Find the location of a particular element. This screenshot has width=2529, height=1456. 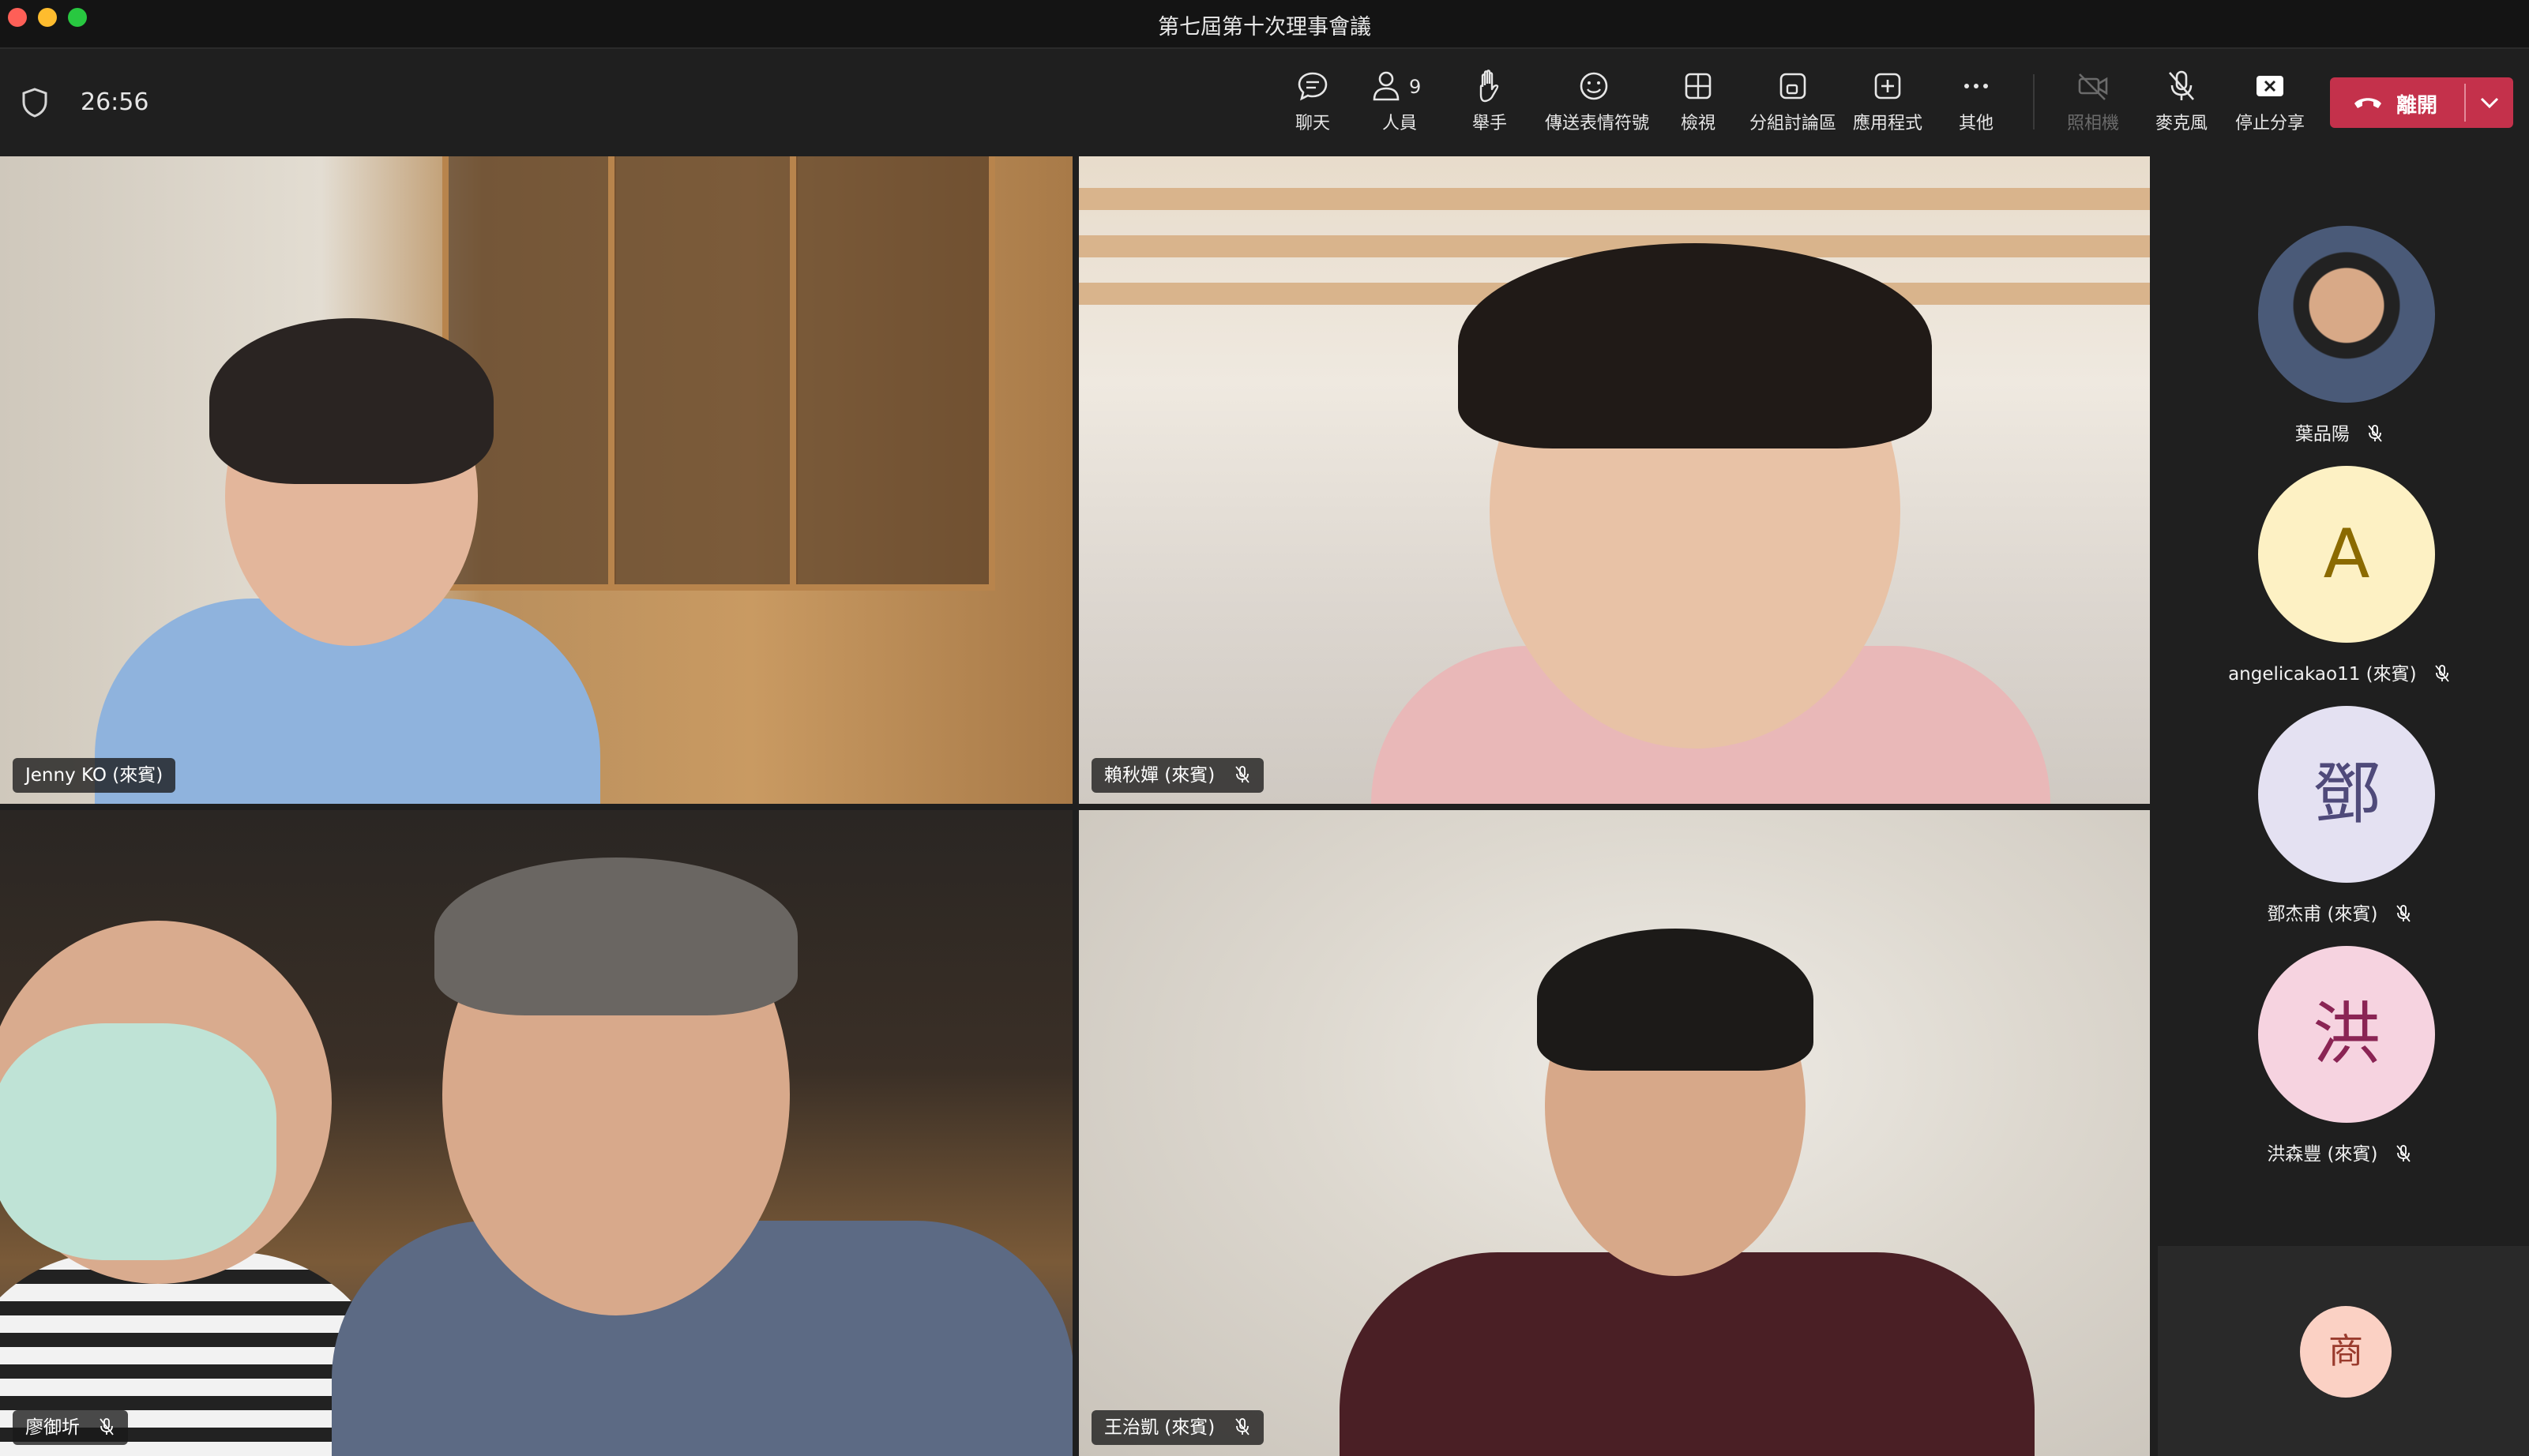

people-label: 人員 is located at coordinates (1399, 123).